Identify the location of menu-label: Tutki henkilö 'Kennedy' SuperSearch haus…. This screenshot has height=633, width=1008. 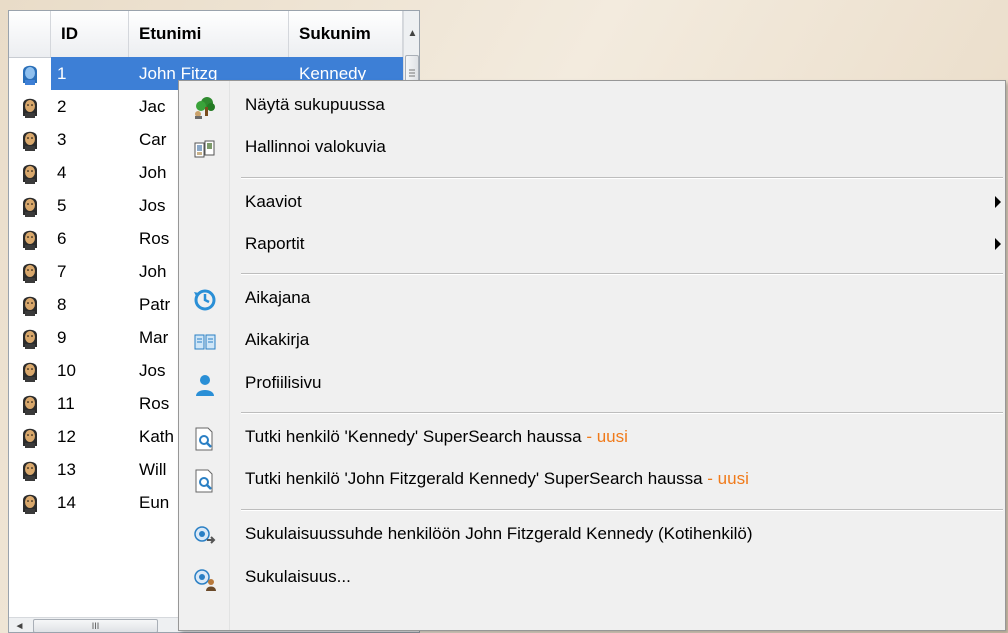
(436, 437).